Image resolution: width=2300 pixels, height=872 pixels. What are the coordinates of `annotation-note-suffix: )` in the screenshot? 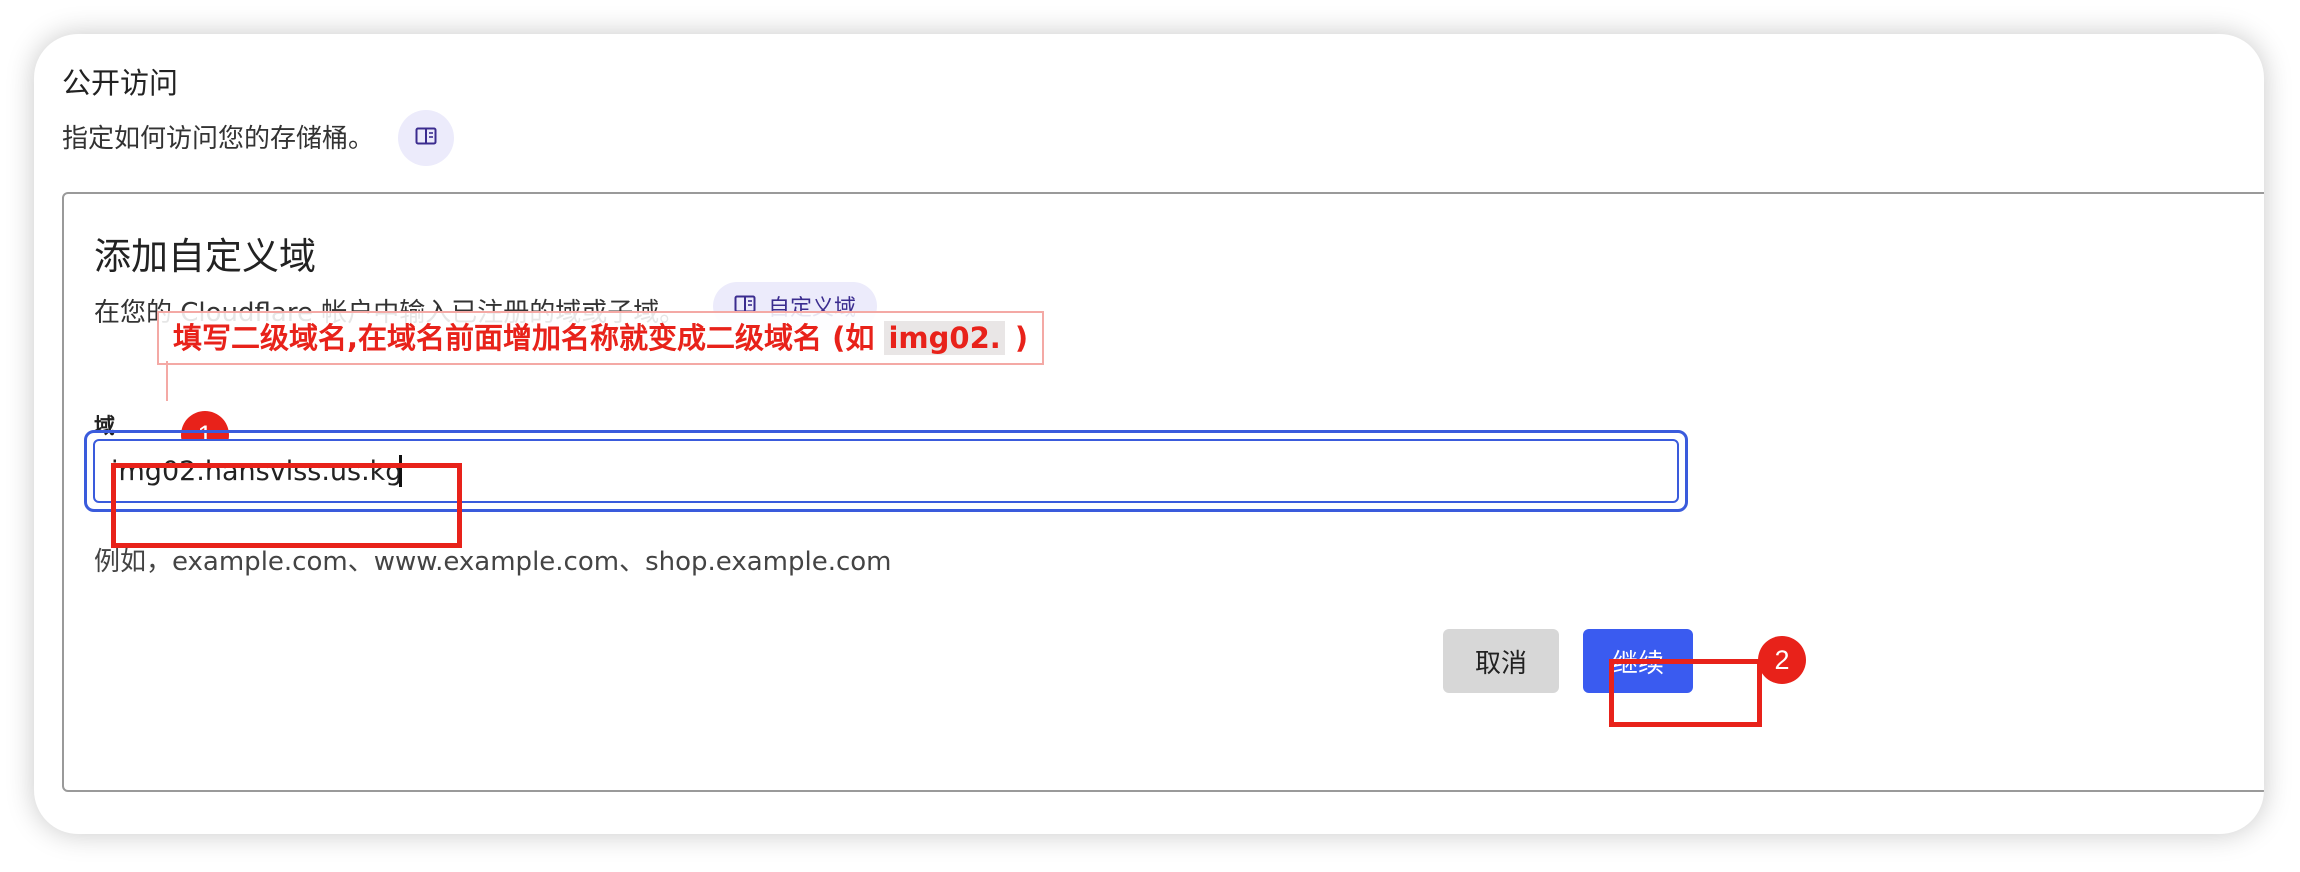 It's located at (1016, 338).